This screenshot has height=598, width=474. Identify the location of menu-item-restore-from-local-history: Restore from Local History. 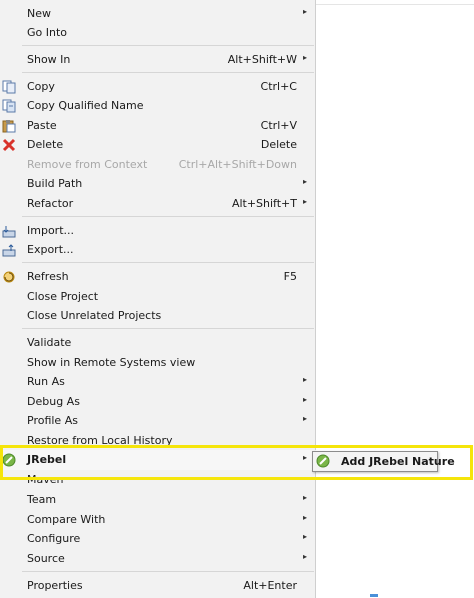
(158, 440).